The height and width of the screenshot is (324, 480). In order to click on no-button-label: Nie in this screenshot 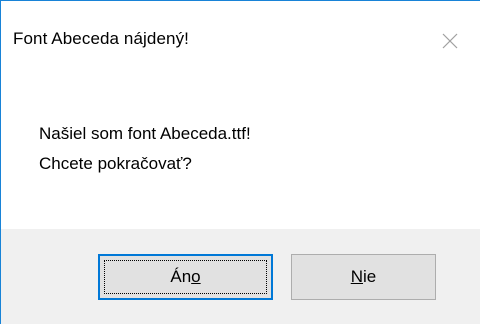, I will do `click(363, 276)`.